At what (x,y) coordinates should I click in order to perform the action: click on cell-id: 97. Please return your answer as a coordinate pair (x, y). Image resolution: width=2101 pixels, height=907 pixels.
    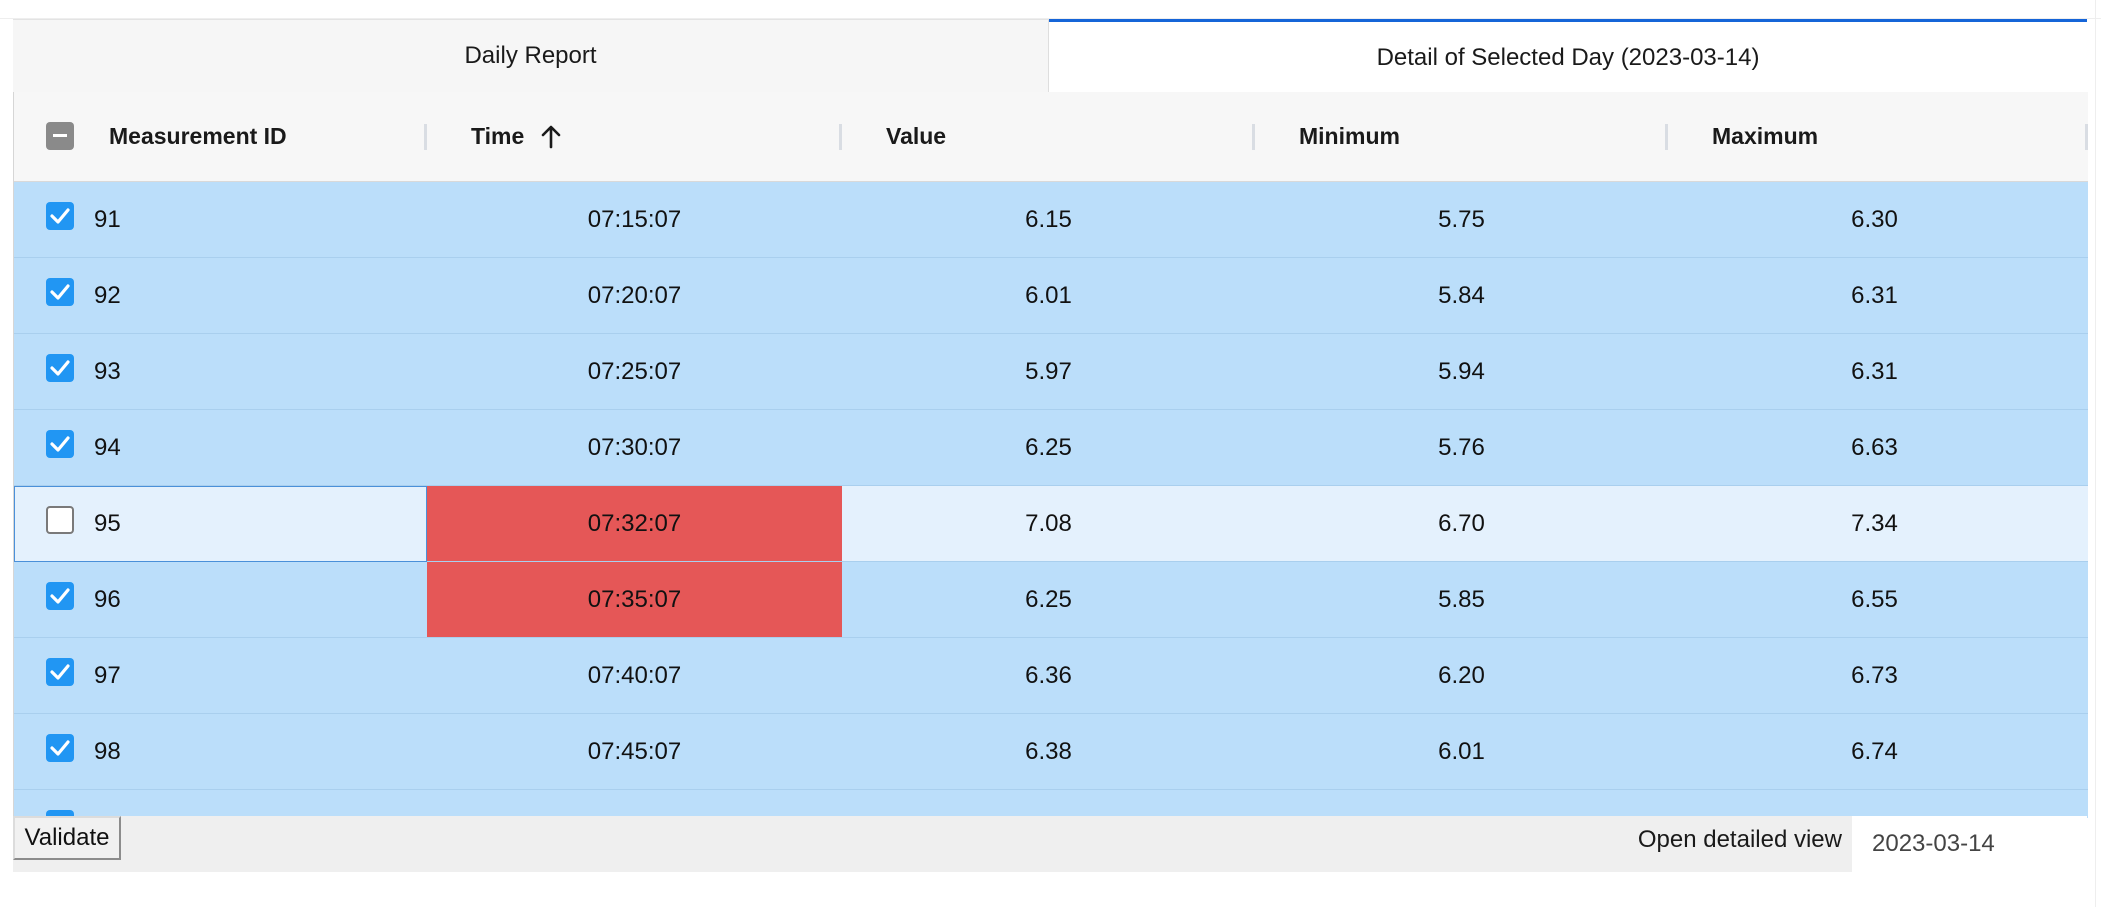
    Looking at the image, I should click on (260, 675).